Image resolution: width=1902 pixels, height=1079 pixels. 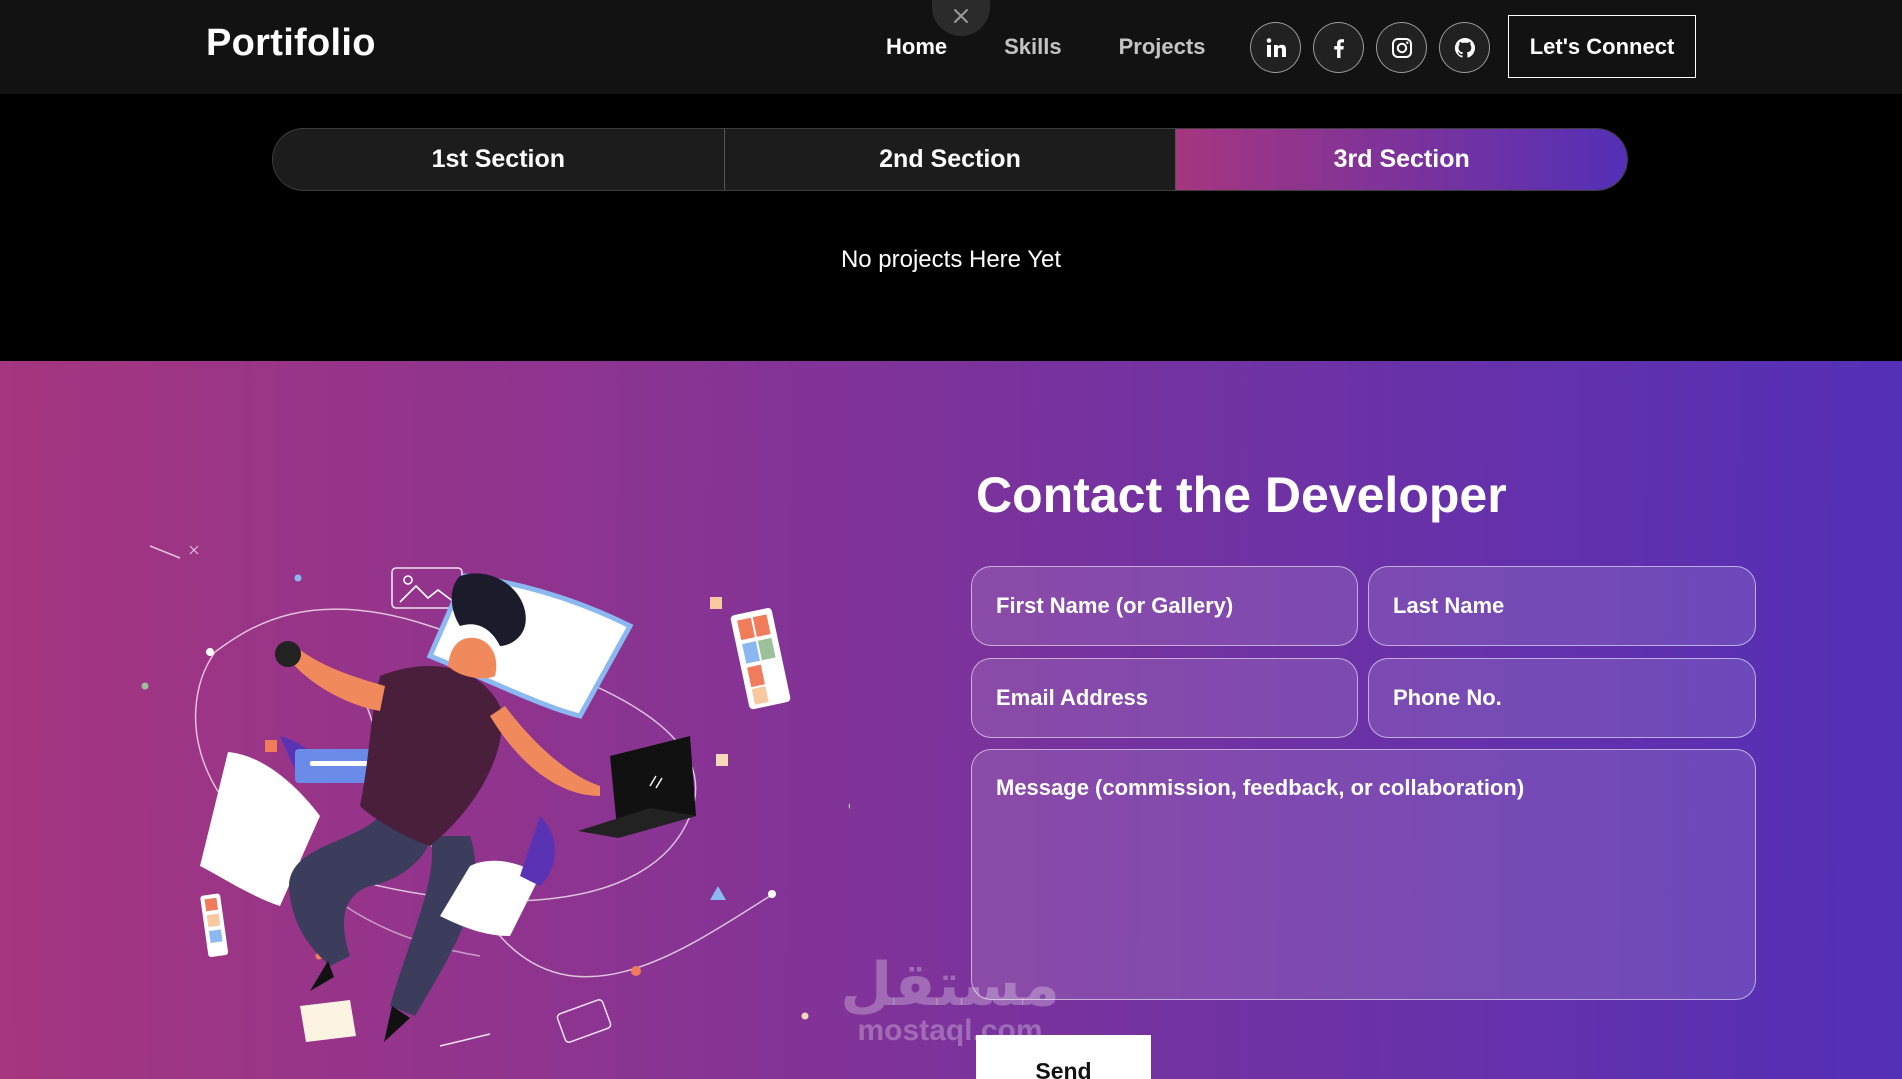 I want to click on nav-link-projects: Projects, so click(x=1162, y=47).